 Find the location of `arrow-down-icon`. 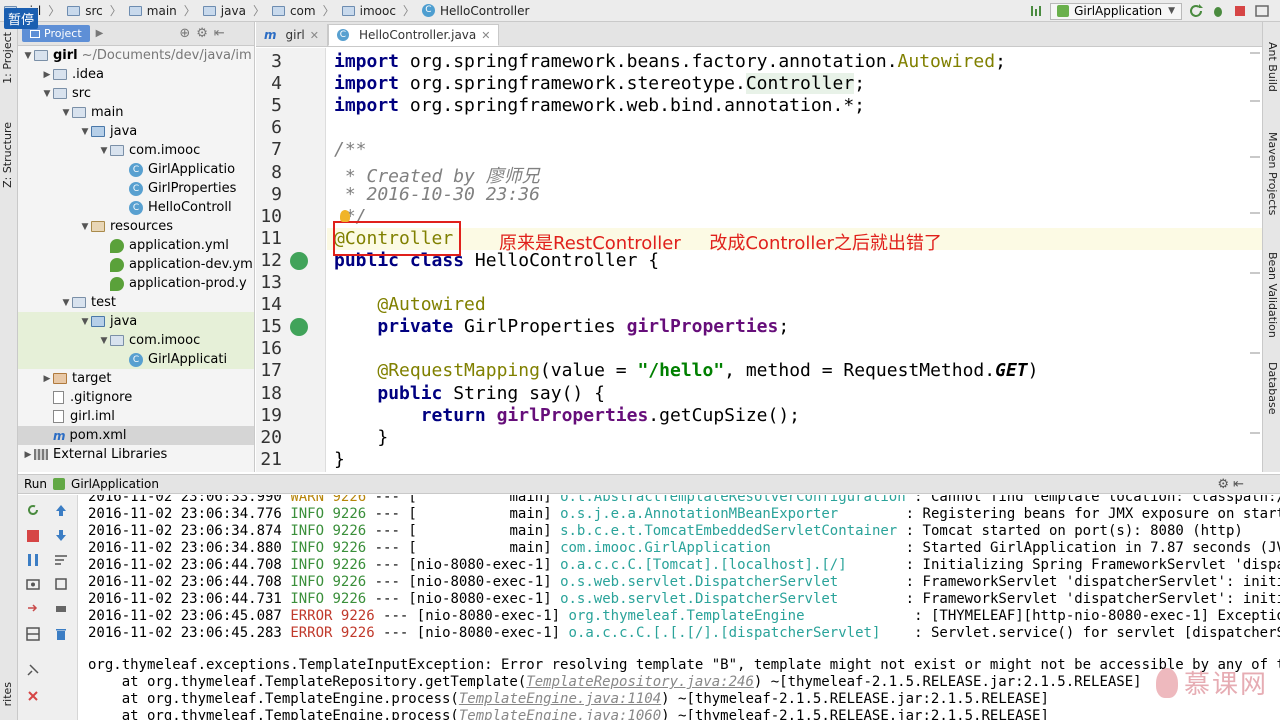

arrow-down-icon is located at coordinates (61, 536).